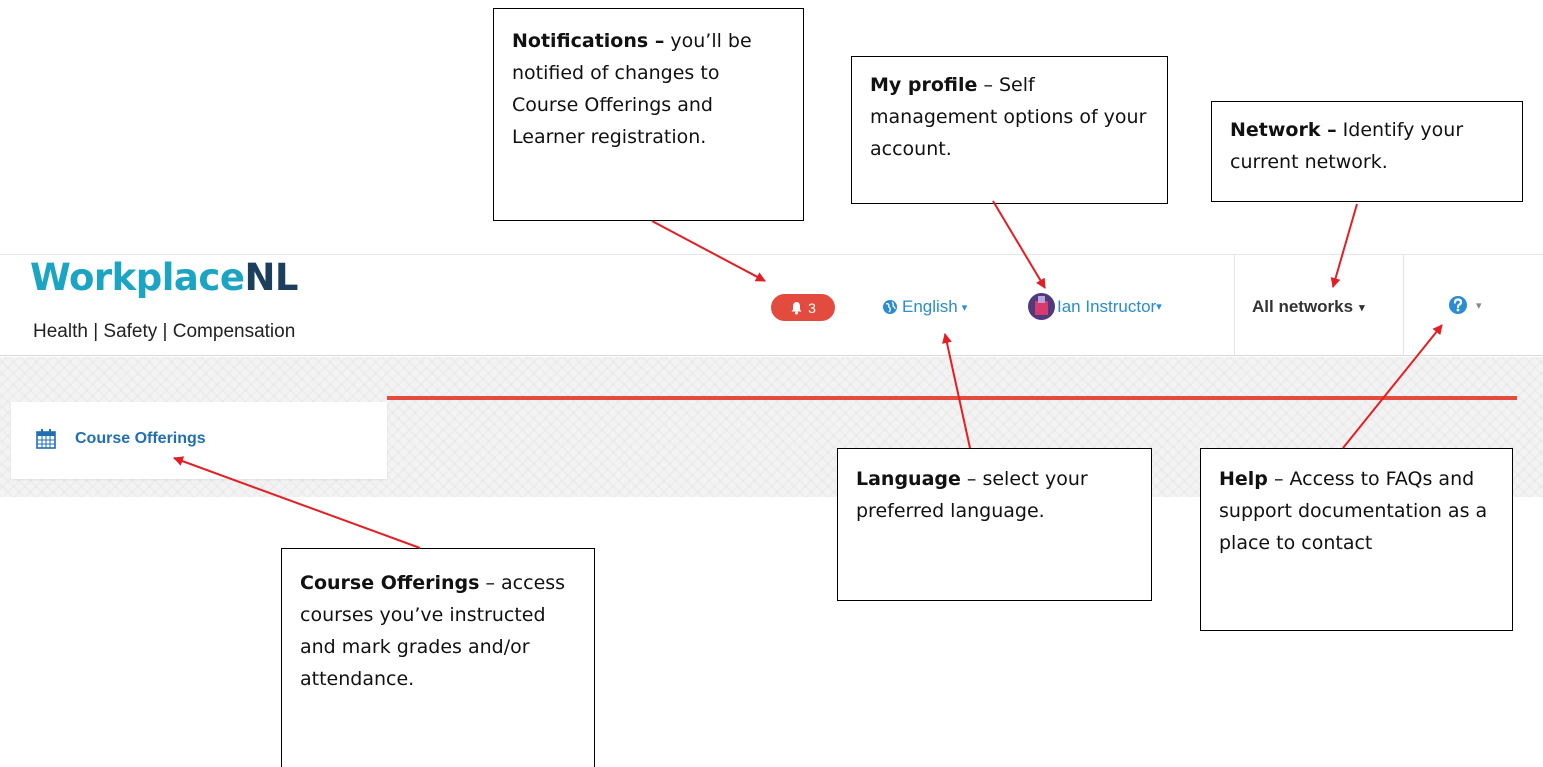 The height and width of the screenshot is (767, 1543). I want to click on accent-divider, so click(952, 398).